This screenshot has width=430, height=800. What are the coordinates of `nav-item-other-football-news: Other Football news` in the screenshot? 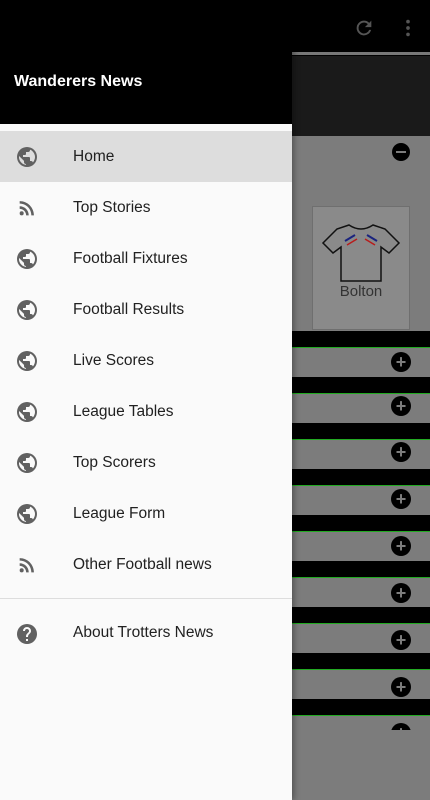 It's located at (146, 564).